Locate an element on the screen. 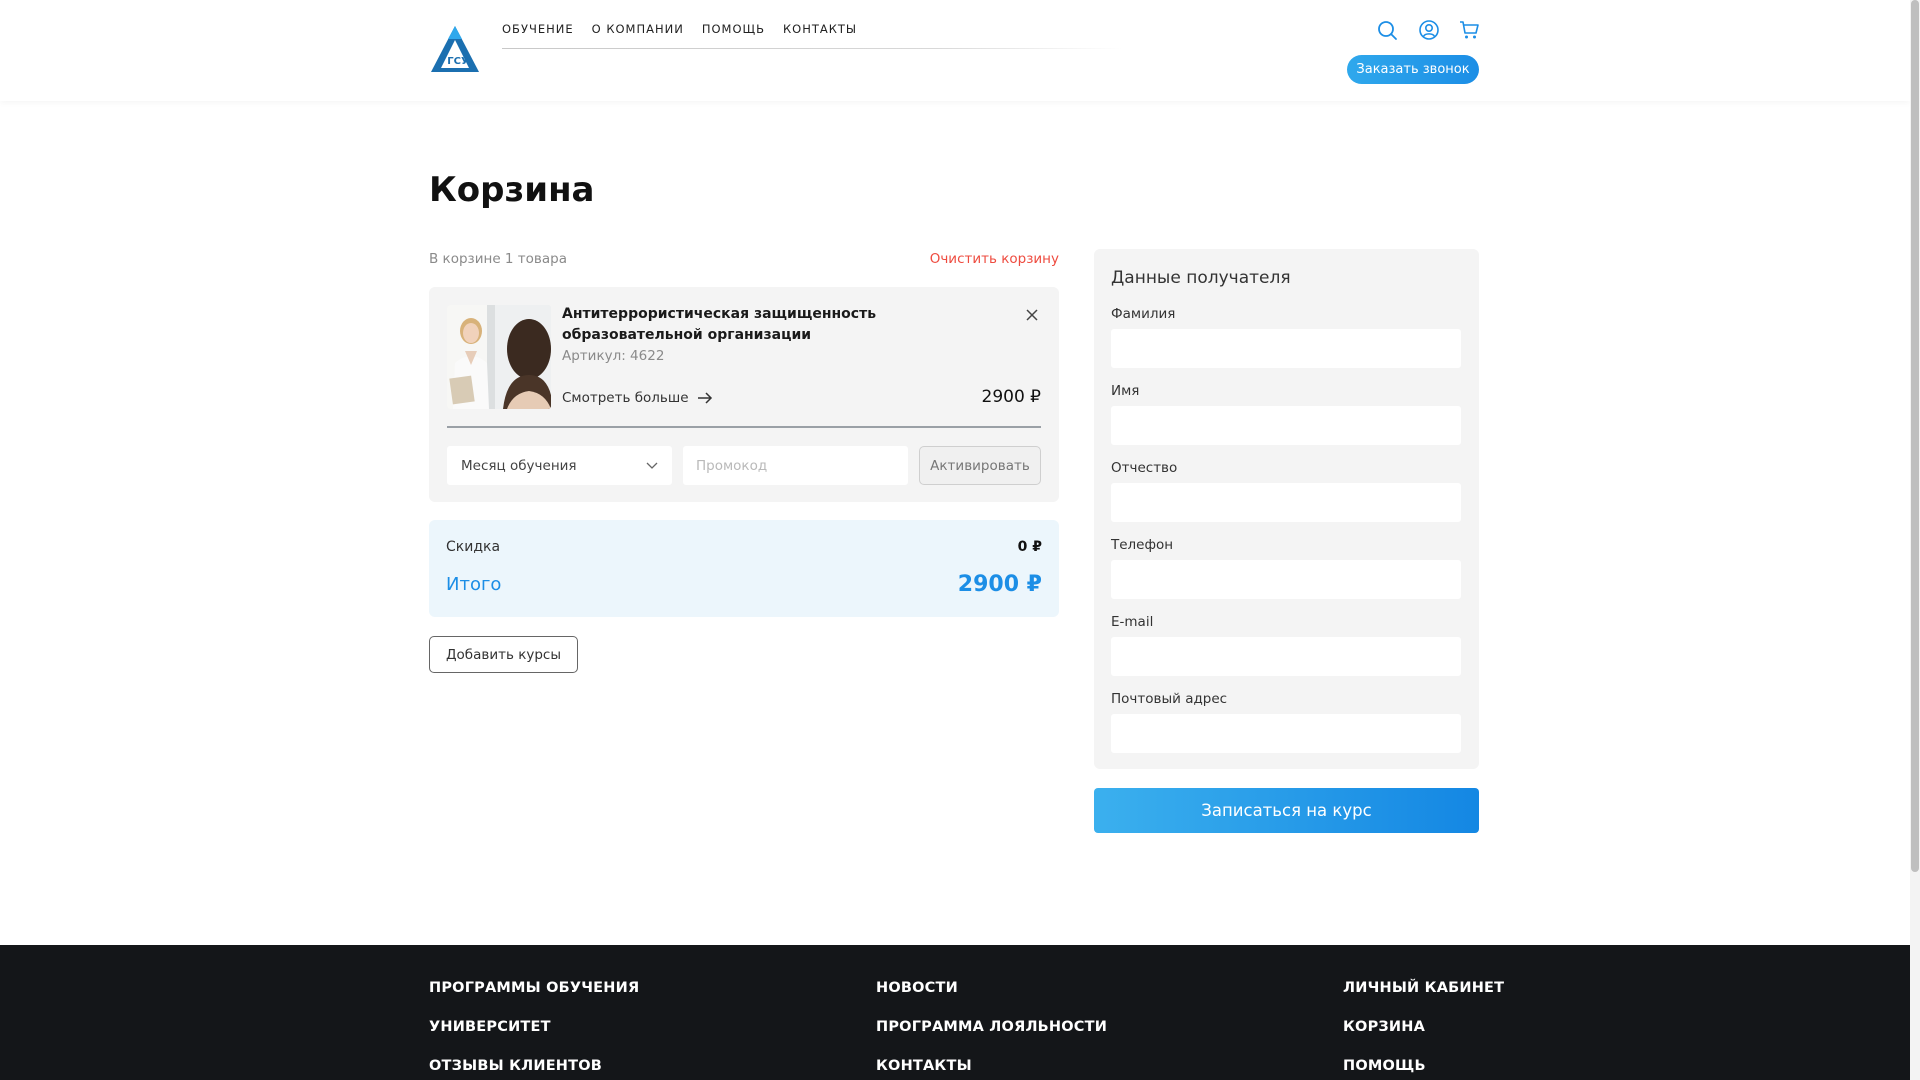  footer-link-news: НОВОСТИ is located at coordinates (917, 988).